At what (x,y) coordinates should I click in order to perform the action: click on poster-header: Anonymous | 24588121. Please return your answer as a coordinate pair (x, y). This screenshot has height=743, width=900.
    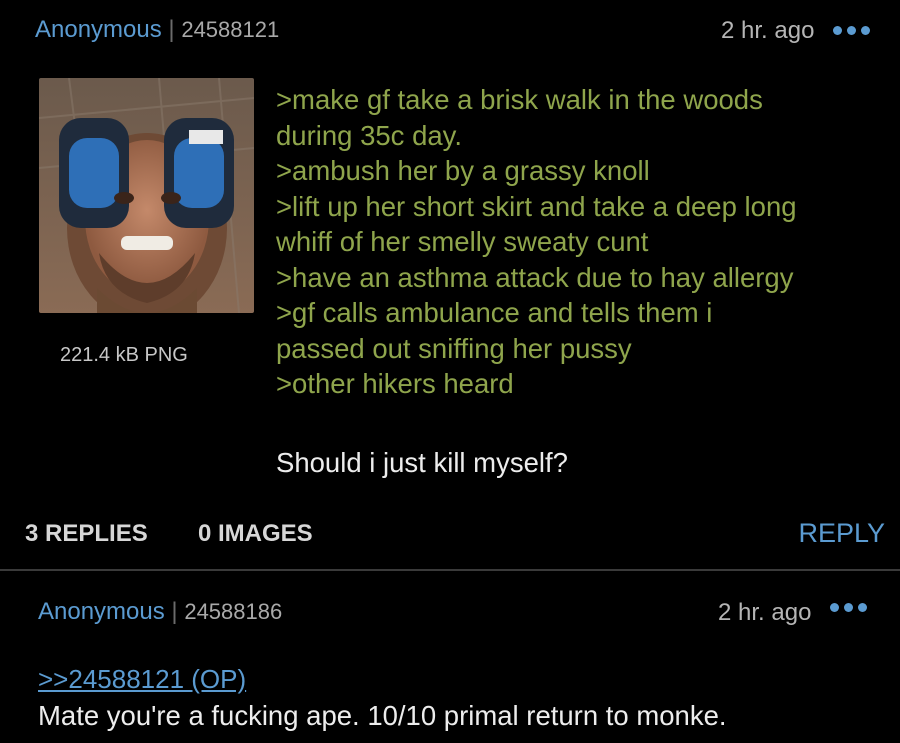
    Looking at the image, I should click on (157, 30).